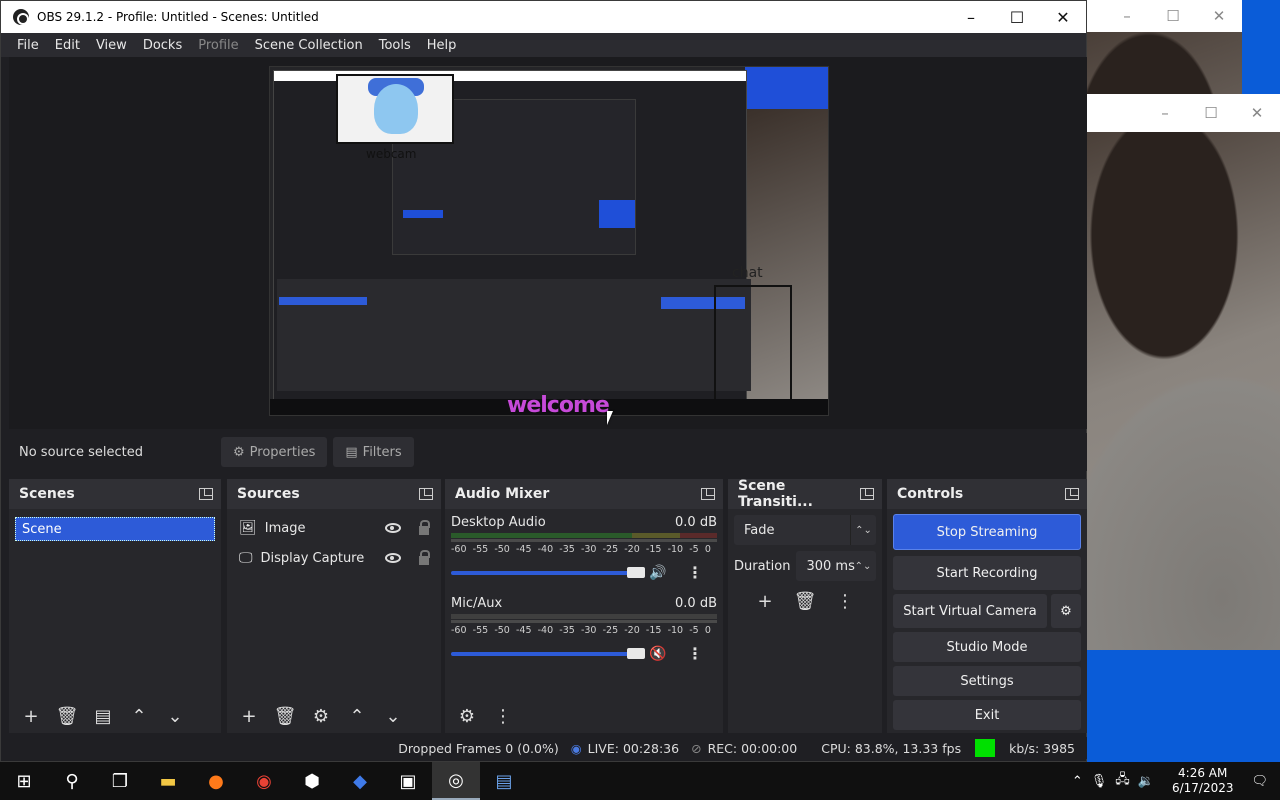 This screenshot has width=1280, height=800. Describe the element at coordinates (395, 109) in the screenshot. I see `webcam-source` at that location.